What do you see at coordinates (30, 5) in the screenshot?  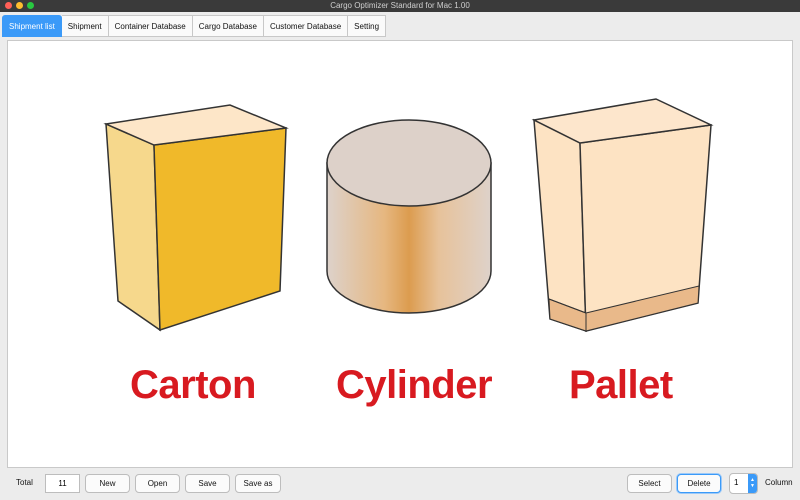 I see `zoom-window-icon` at bounding box center [30, 5].